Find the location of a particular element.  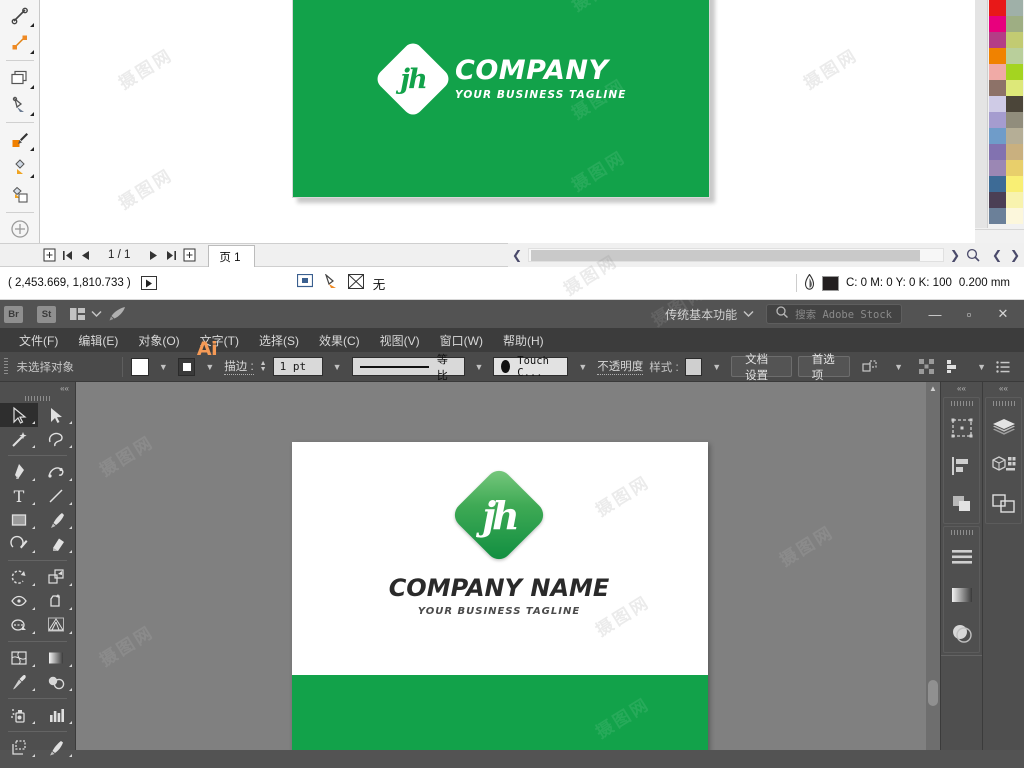

paintbrush-tool is located at coordinates (57, 520).